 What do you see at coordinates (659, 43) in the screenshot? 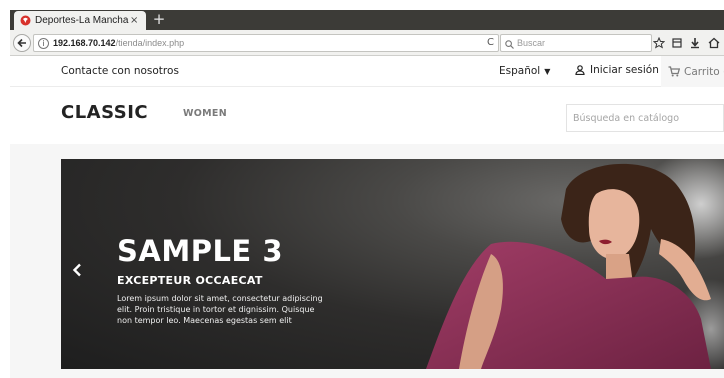
I see `star-icon` at bounding box center [659, 43].